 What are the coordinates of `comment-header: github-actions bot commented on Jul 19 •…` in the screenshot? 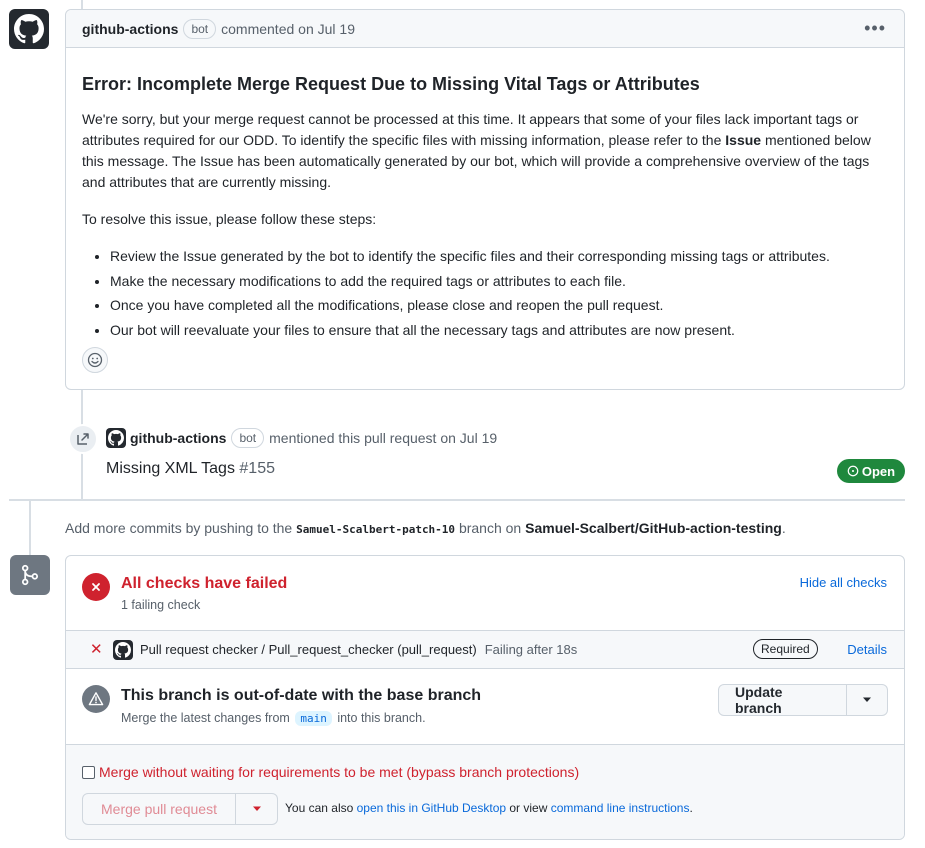 It's located at (485, 29).